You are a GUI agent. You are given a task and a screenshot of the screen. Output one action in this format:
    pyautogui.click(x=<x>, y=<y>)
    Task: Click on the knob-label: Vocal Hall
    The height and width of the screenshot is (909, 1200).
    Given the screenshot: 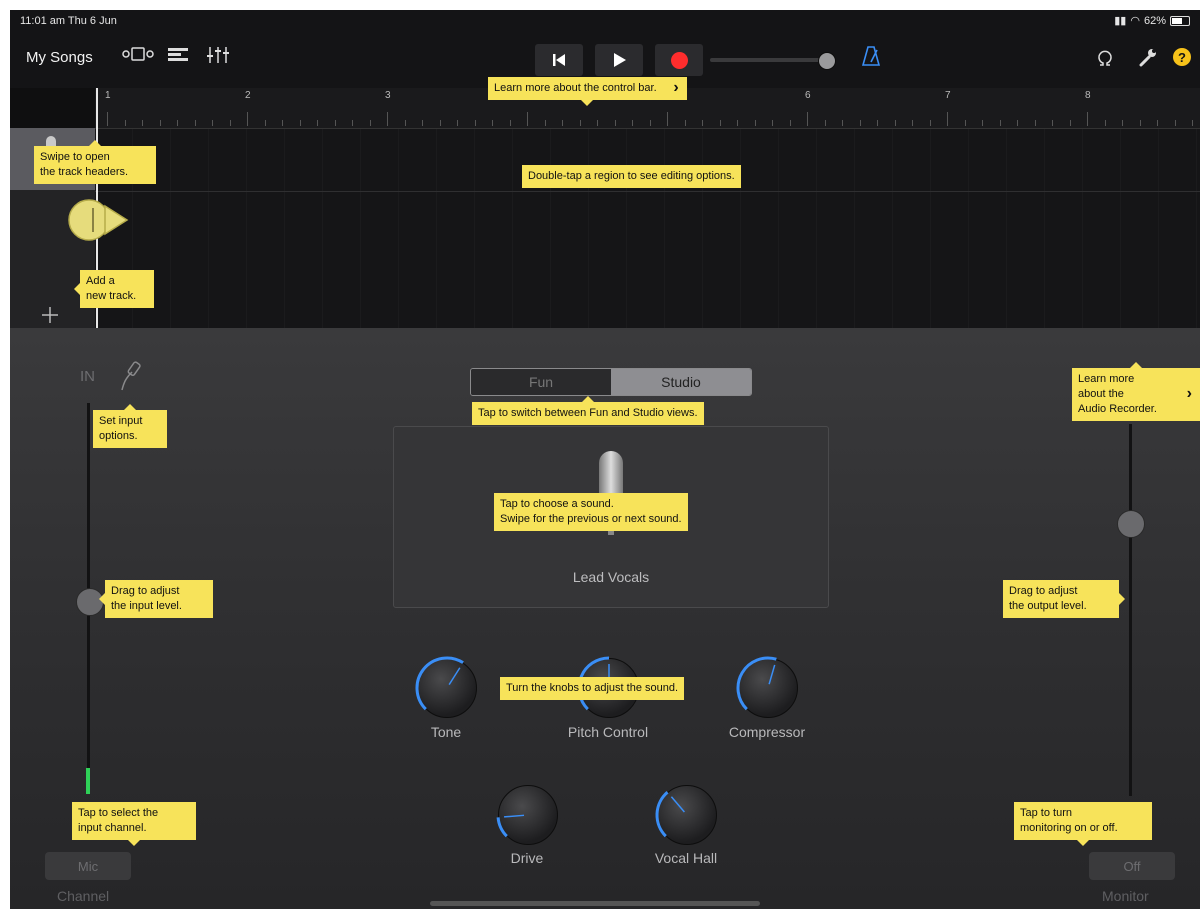 What is the action you would take?
    pyautogui.click(x=686, y=858)
    